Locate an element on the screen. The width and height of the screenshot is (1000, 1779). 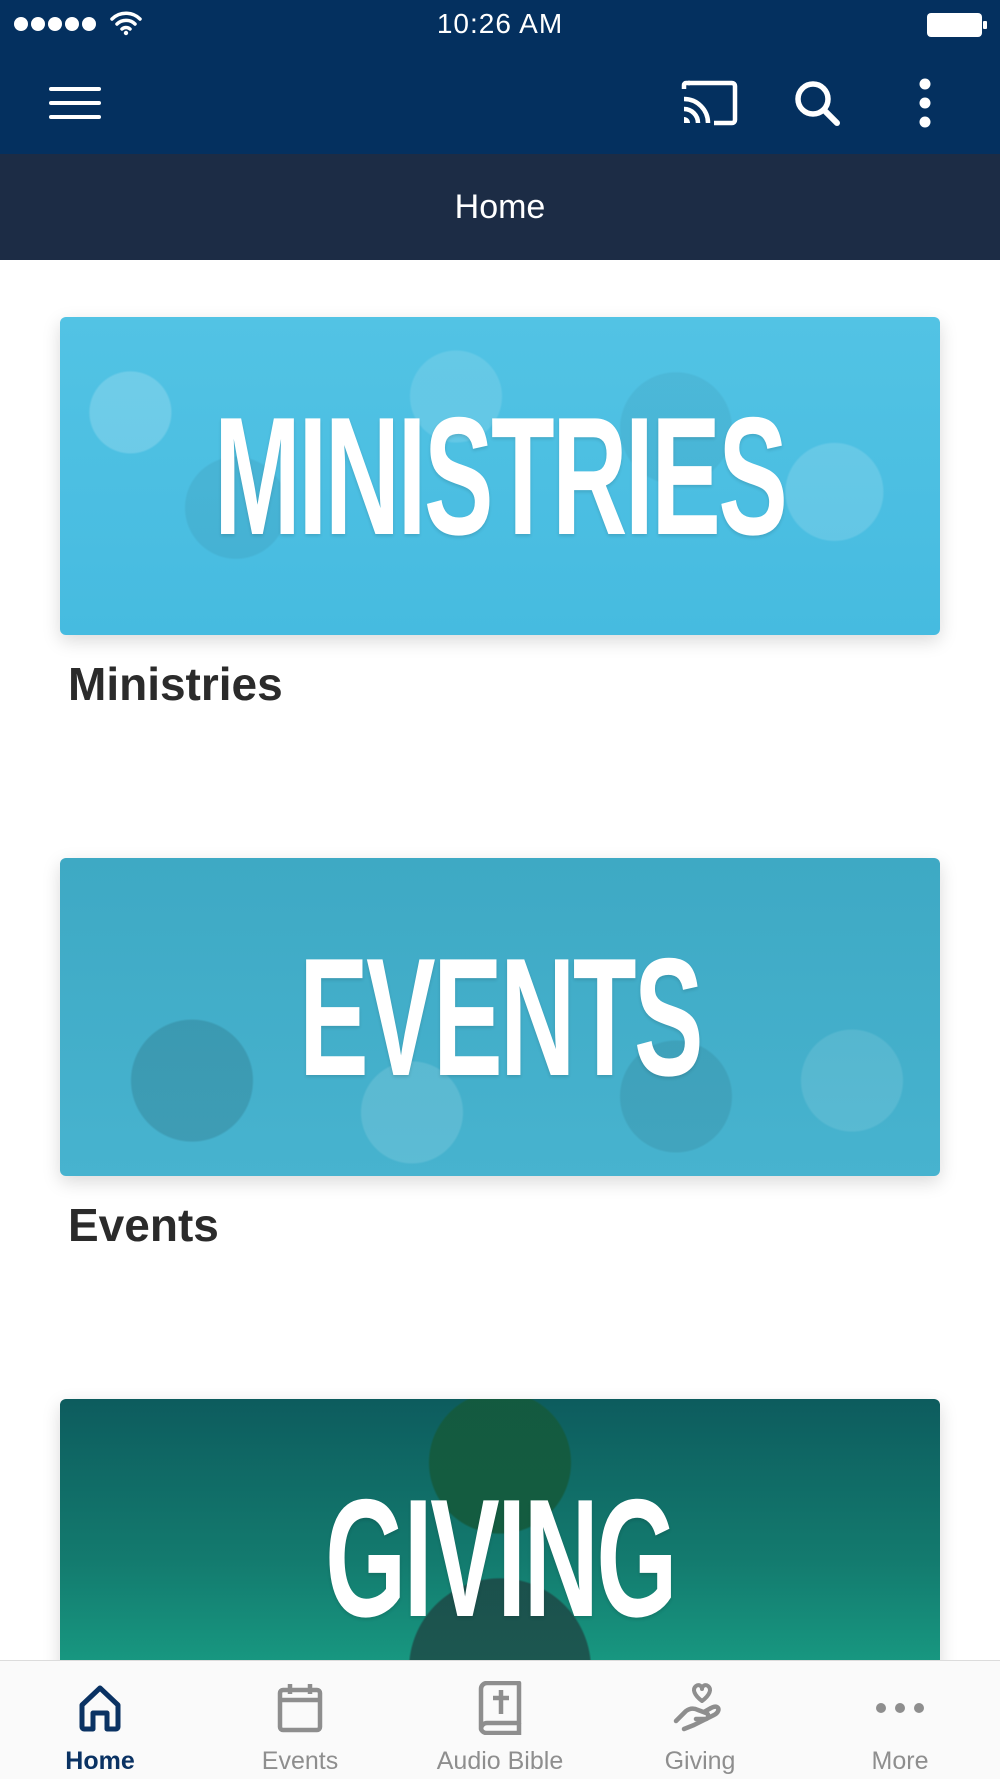
page-title-bar: Home is located at coordinates (500, 207).